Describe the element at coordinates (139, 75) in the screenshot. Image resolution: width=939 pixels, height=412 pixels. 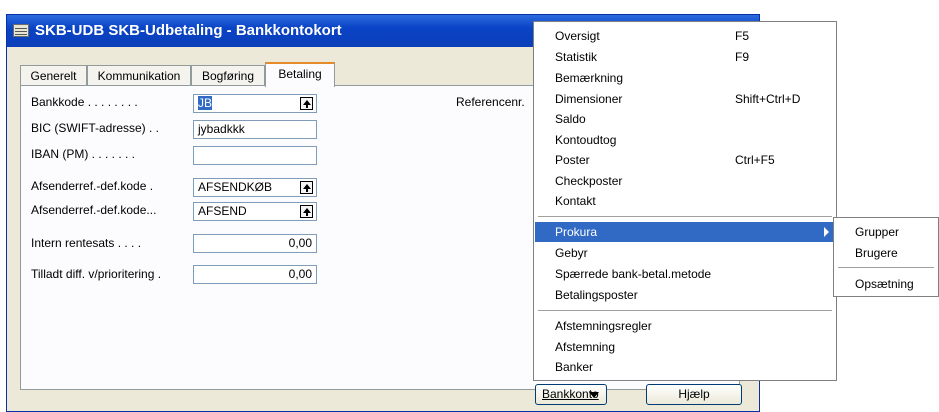
I see `tab-kommunikation: Kommunikation` at that location.